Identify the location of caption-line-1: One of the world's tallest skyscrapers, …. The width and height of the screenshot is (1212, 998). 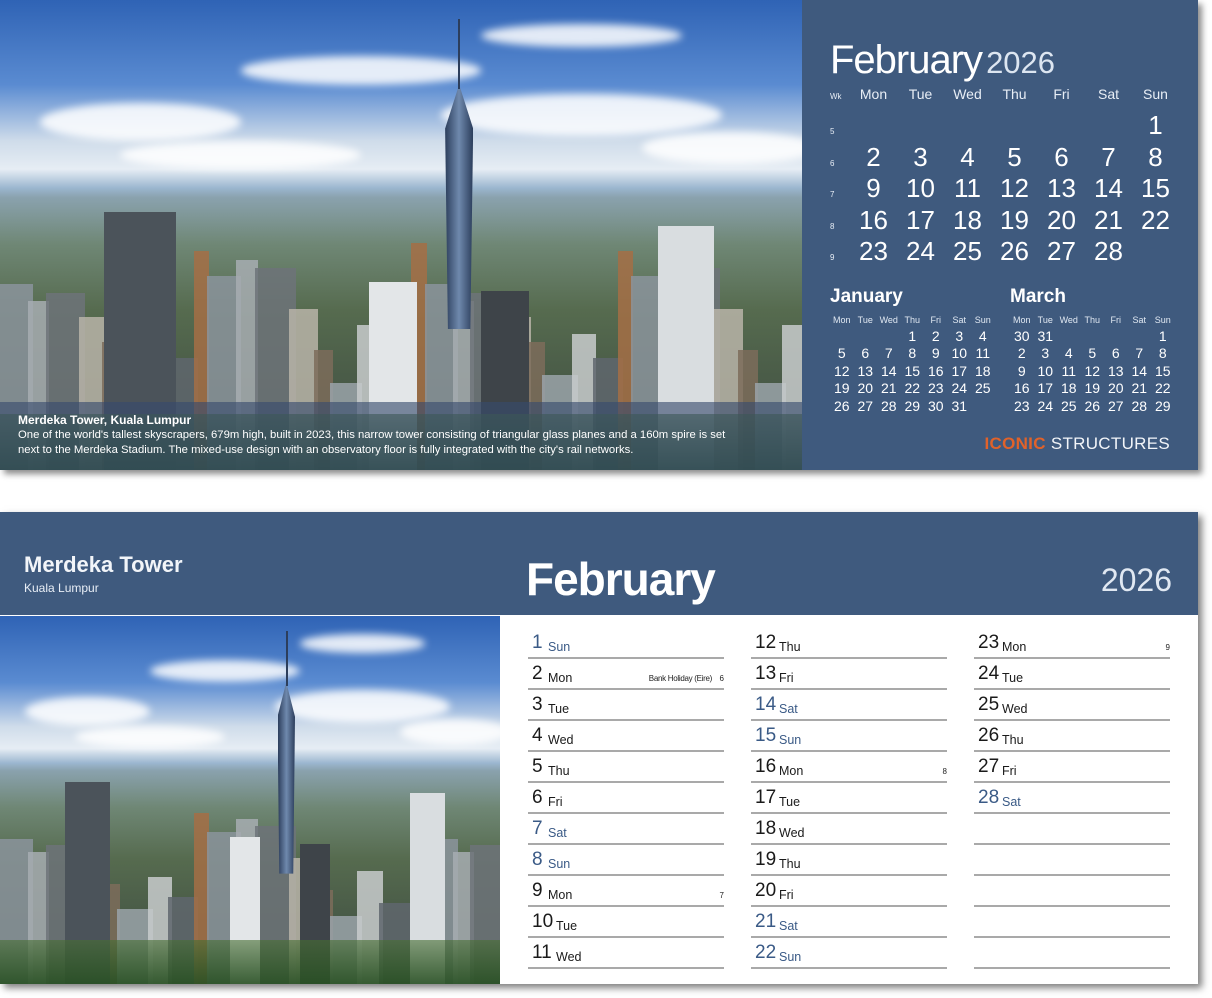
(372, 435).